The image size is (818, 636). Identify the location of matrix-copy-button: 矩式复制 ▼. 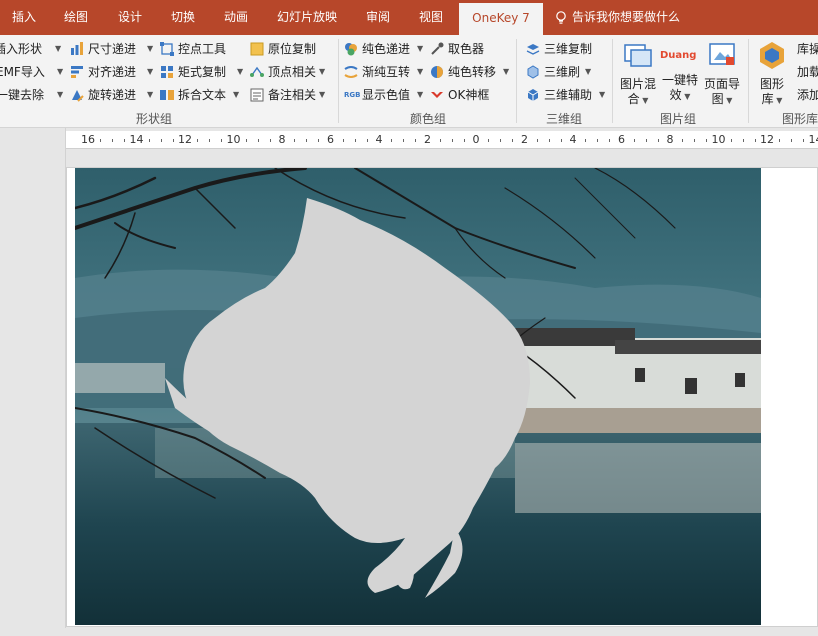
(202, 72).